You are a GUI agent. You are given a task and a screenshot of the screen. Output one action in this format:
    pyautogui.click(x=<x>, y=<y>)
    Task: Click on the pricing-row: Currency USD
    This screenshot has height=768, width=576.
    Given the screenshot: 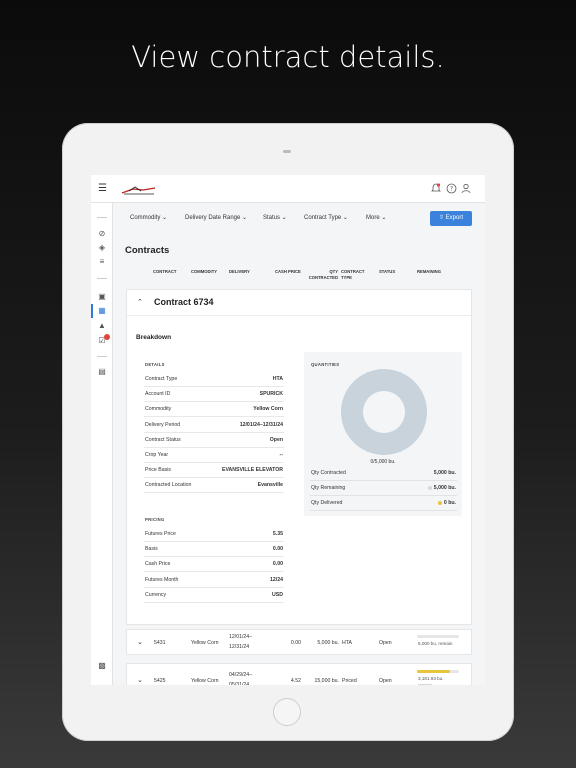 What is the action you would take?
    pyautogui.click(x=214, y=595)
    